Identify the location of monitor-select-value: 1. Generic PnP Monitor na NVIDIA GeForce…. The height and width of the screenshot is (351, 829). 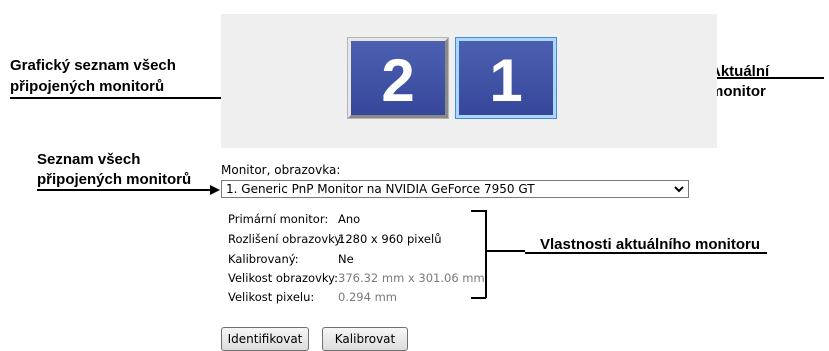
(380, 189).